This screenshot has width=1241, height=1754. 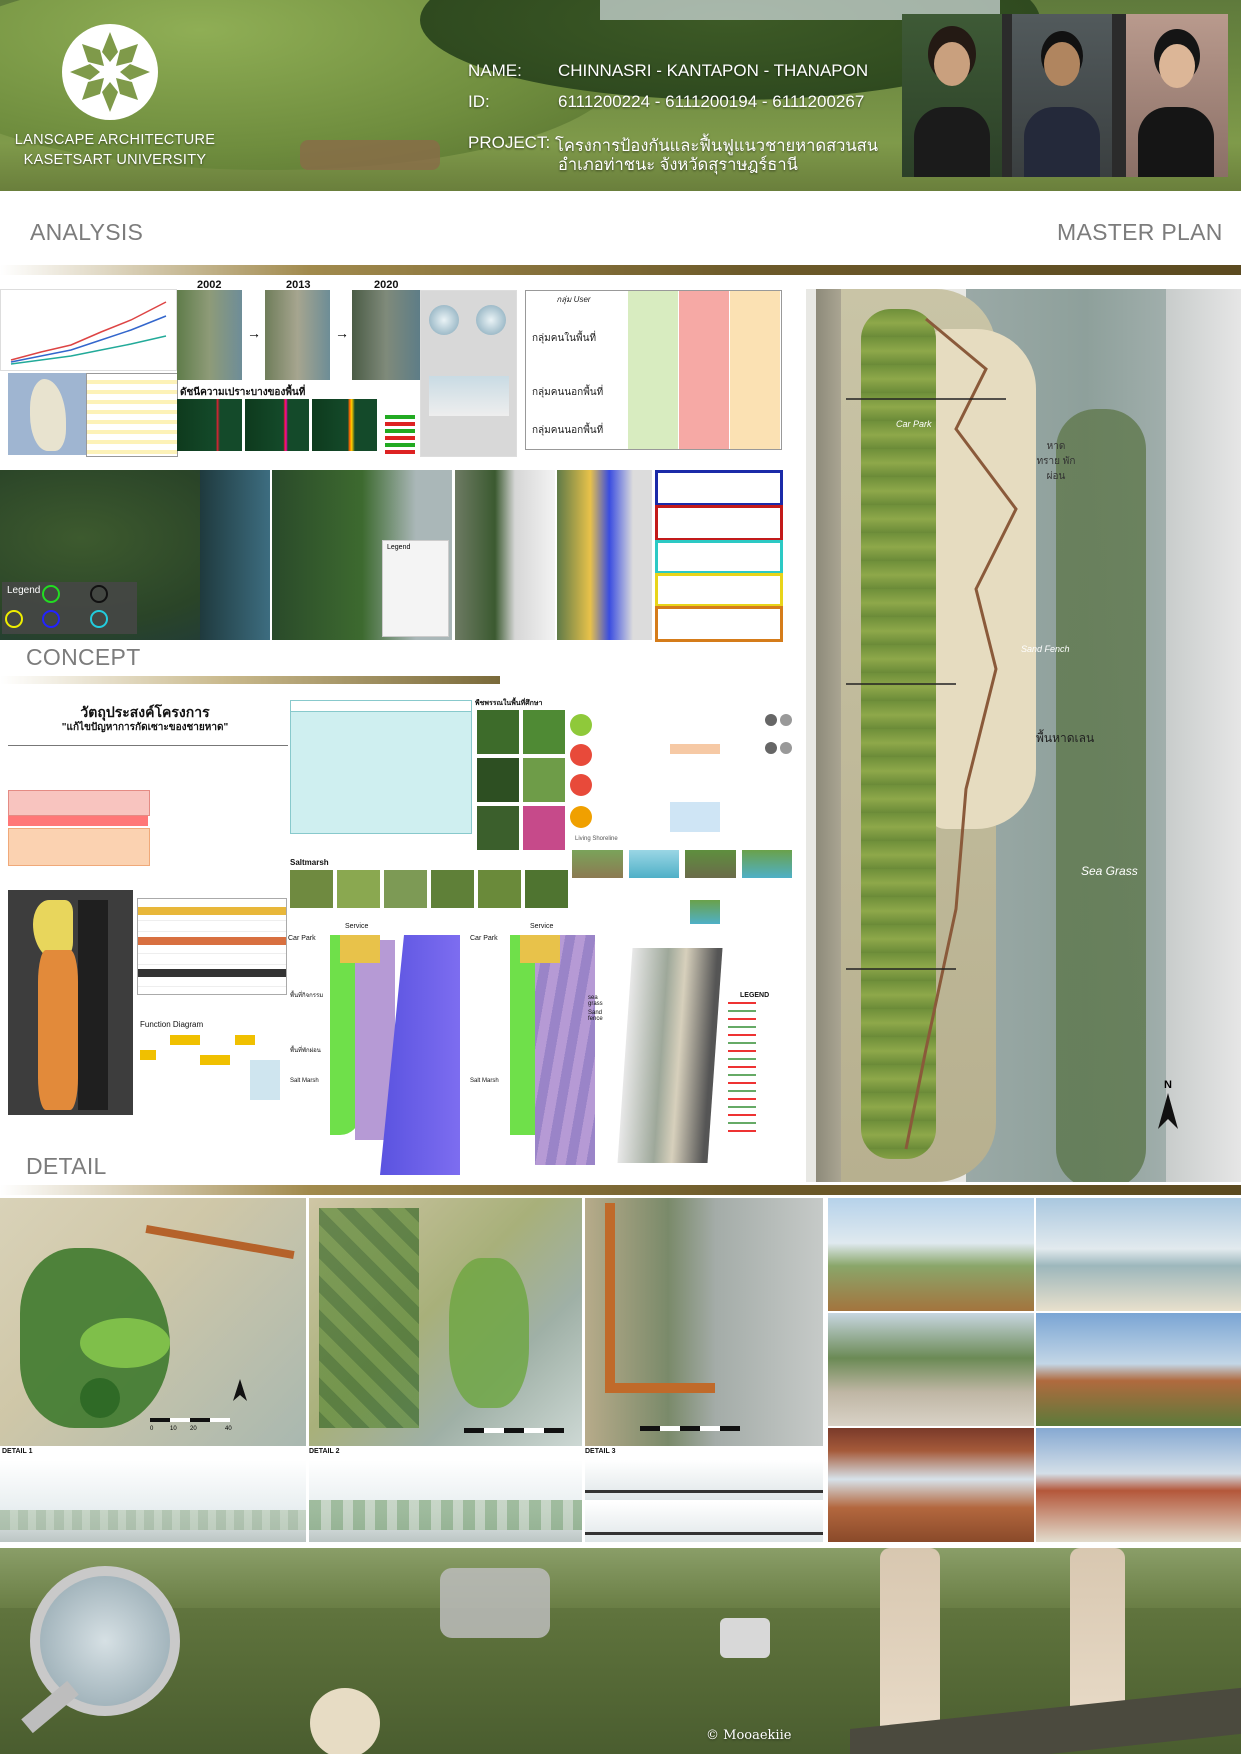 What do you see at coordinates (600, 1451) in the screenshot?
I see `detail-label-3: DETAIL 3` at bounding box center [600, 1451].